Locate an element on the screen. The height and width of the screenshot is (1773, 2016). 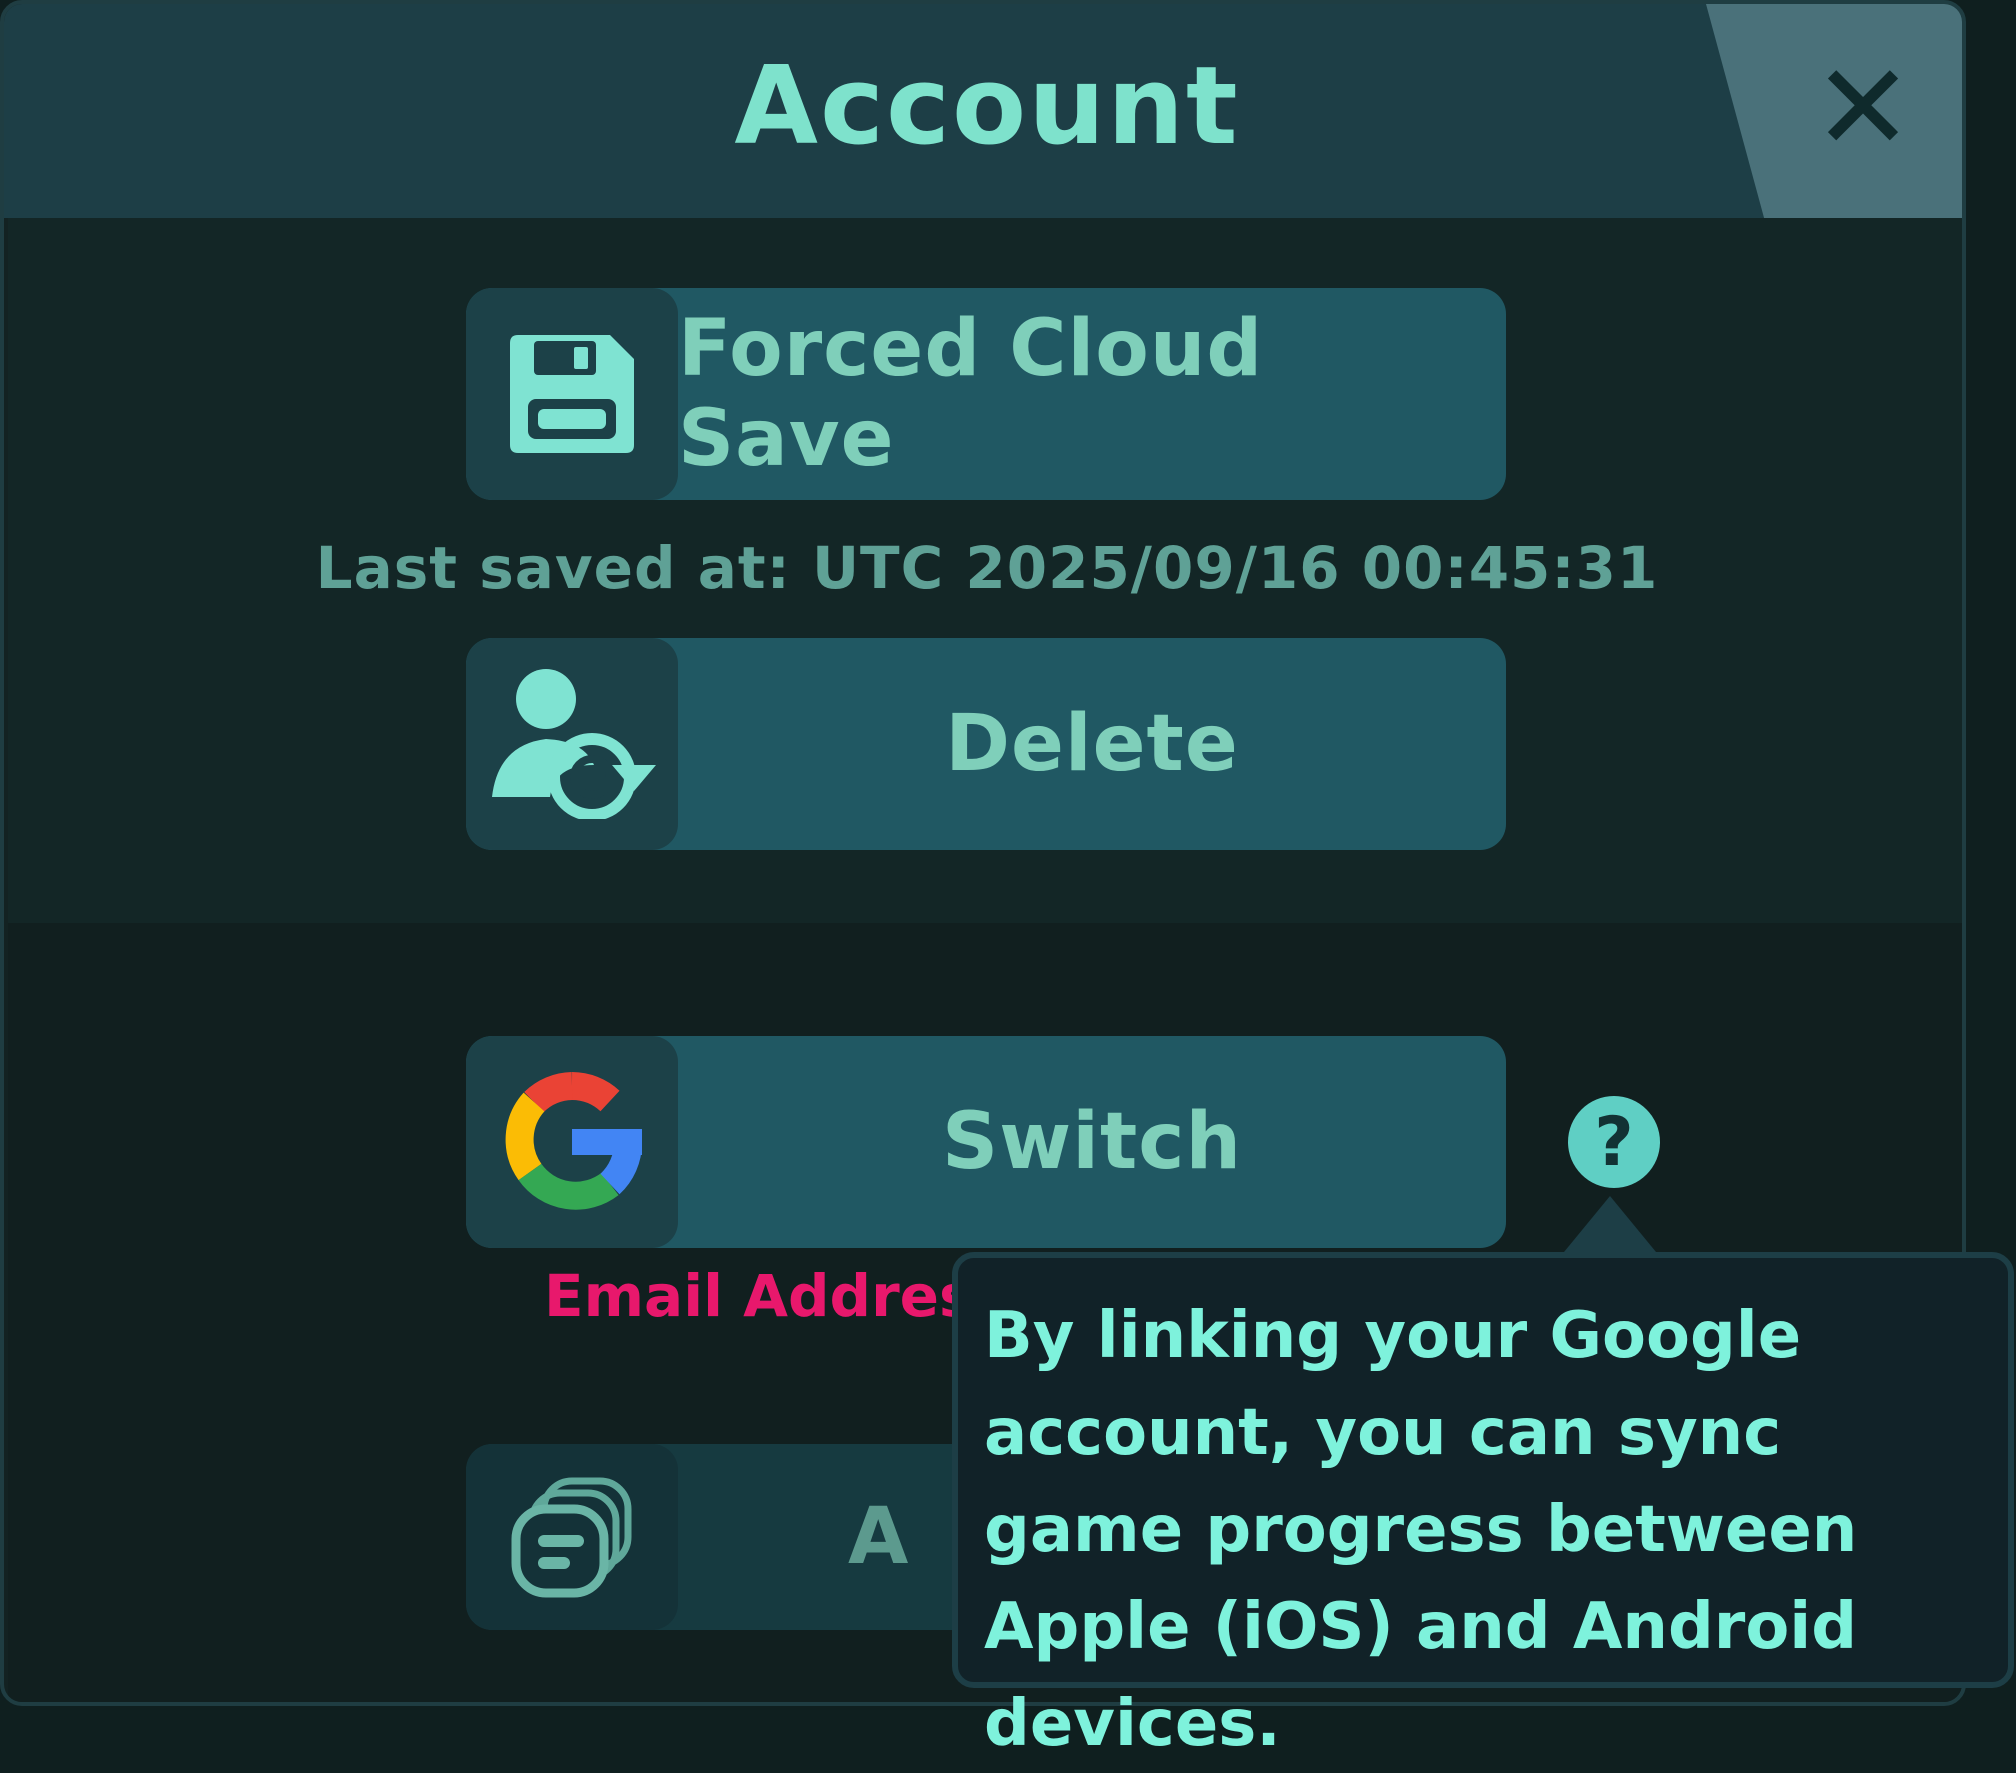
switch-label: Switch is located at coordinates (1092, 1142).